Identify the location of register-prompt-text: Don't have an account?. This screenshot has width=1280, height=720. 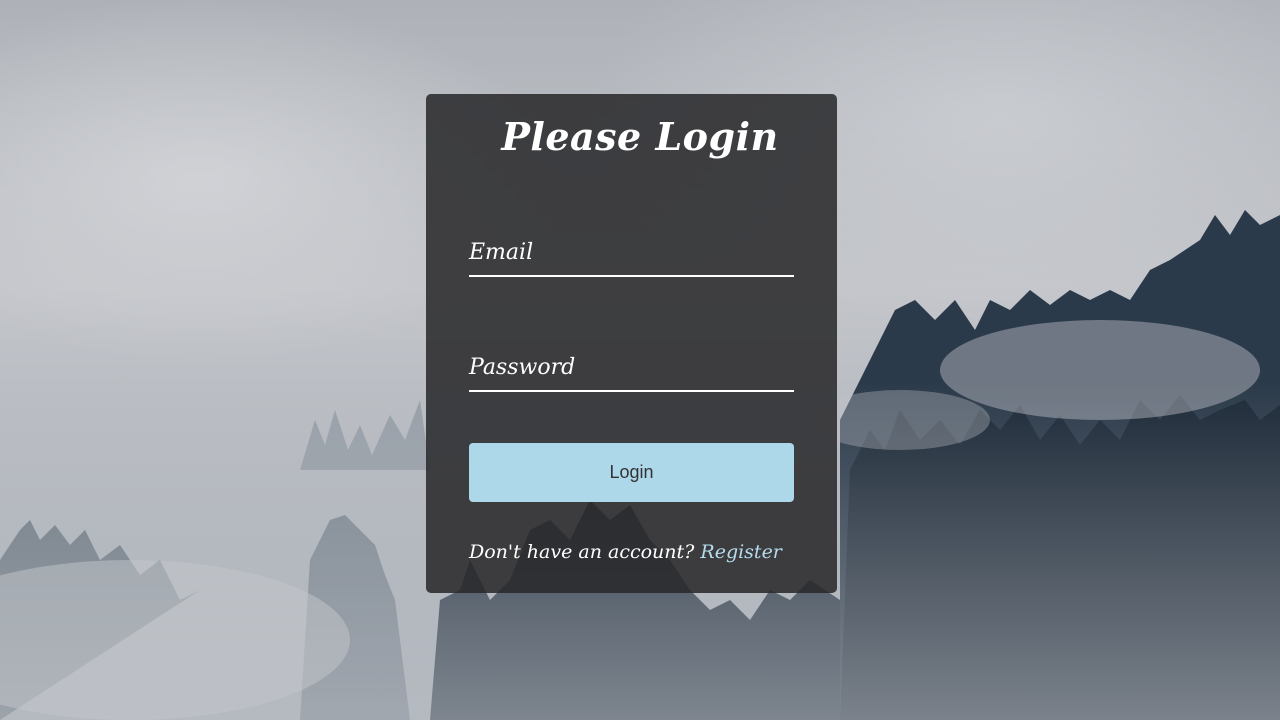
(582, 552).